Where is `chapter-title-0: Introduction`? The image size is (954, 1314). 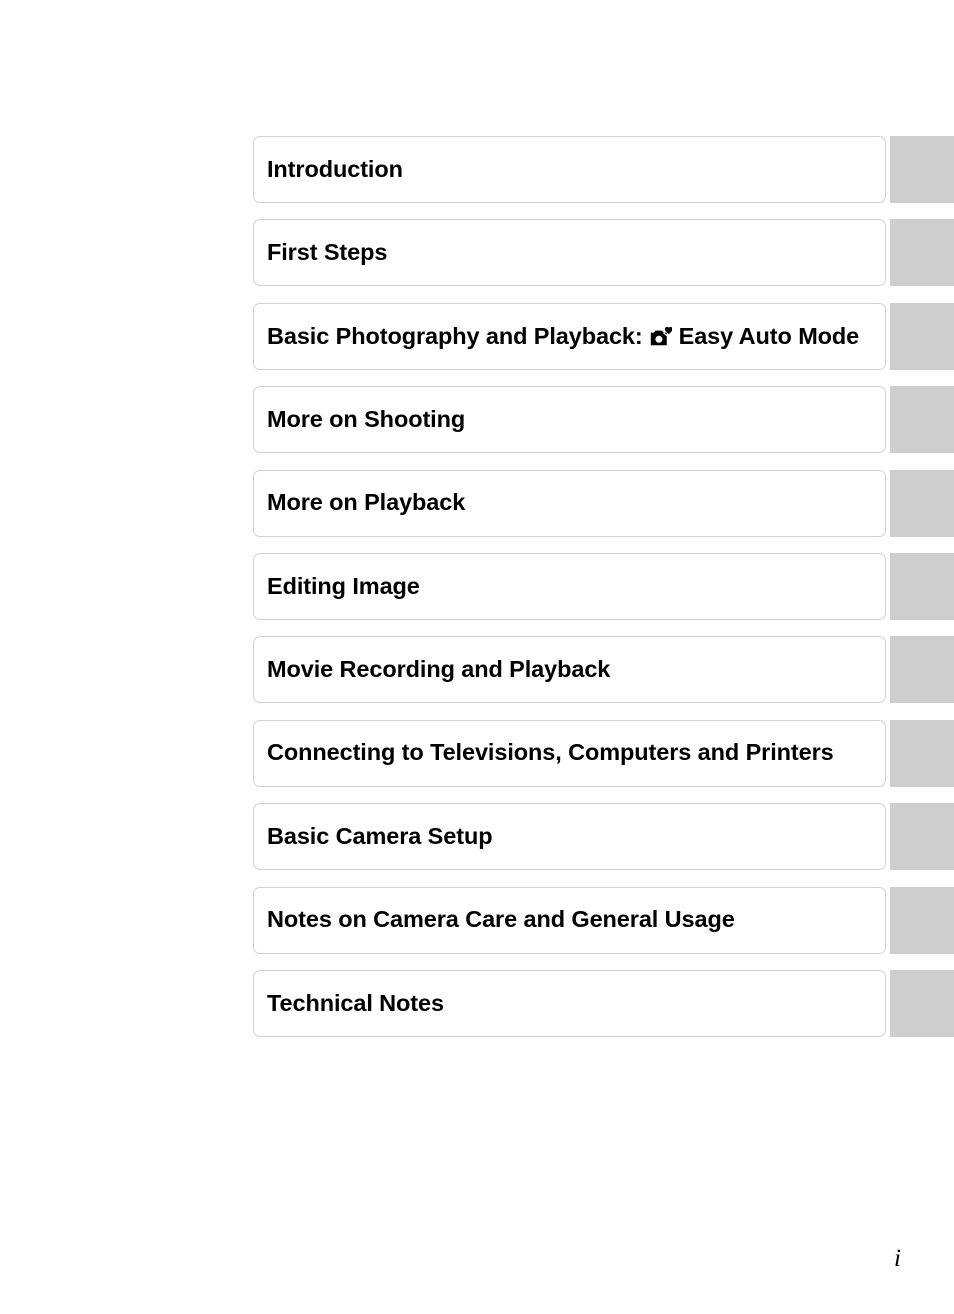
chapter-title-0: Introduction is located at coordinates (328, 168).